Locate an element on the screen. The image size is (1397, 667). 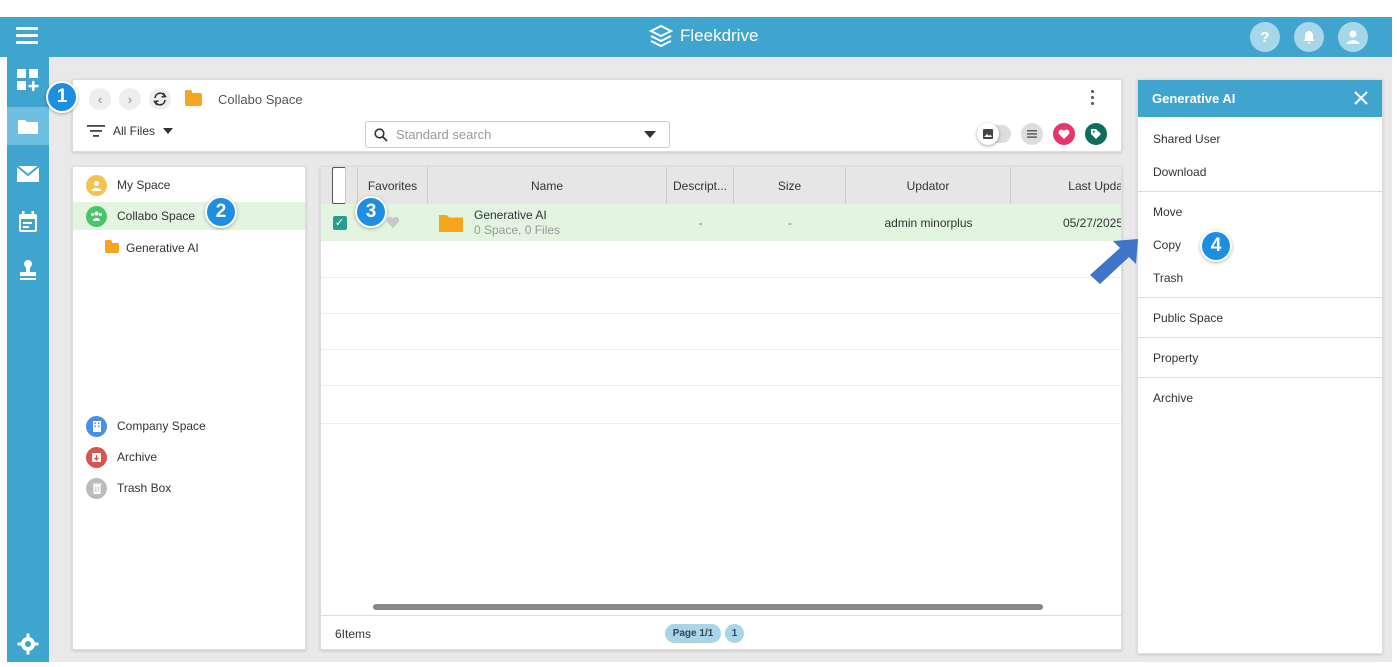
updator-cell: admin minorplus is located at coordinates (928, 222).